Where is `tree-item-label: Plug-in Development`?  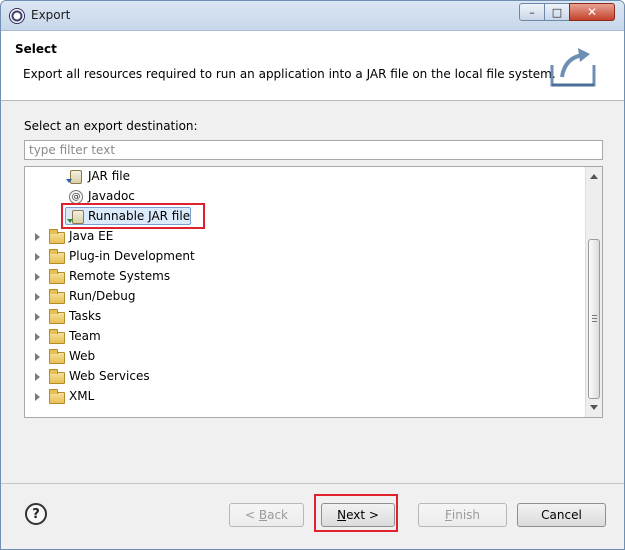 tree-item-label: Plug-in Development is located at coordinates (132, 256).